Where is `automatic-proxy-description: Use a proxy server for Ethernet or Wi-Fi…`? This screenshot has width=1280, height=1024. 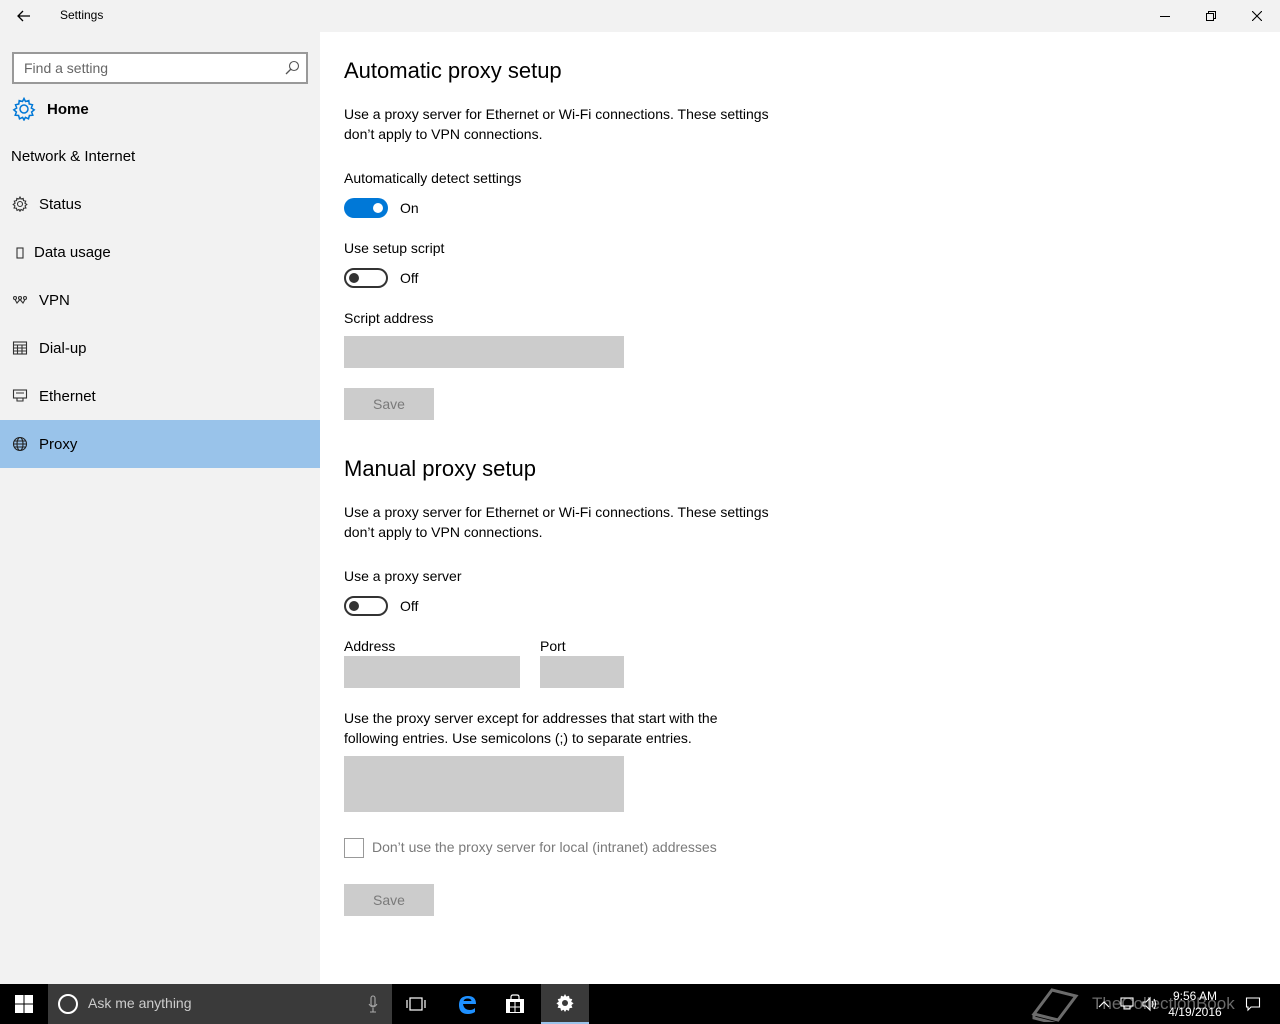
automatic-proxy-description: Use a proxy server for Ethernet or Wi-Fi… is located at coordinates (574, 124).